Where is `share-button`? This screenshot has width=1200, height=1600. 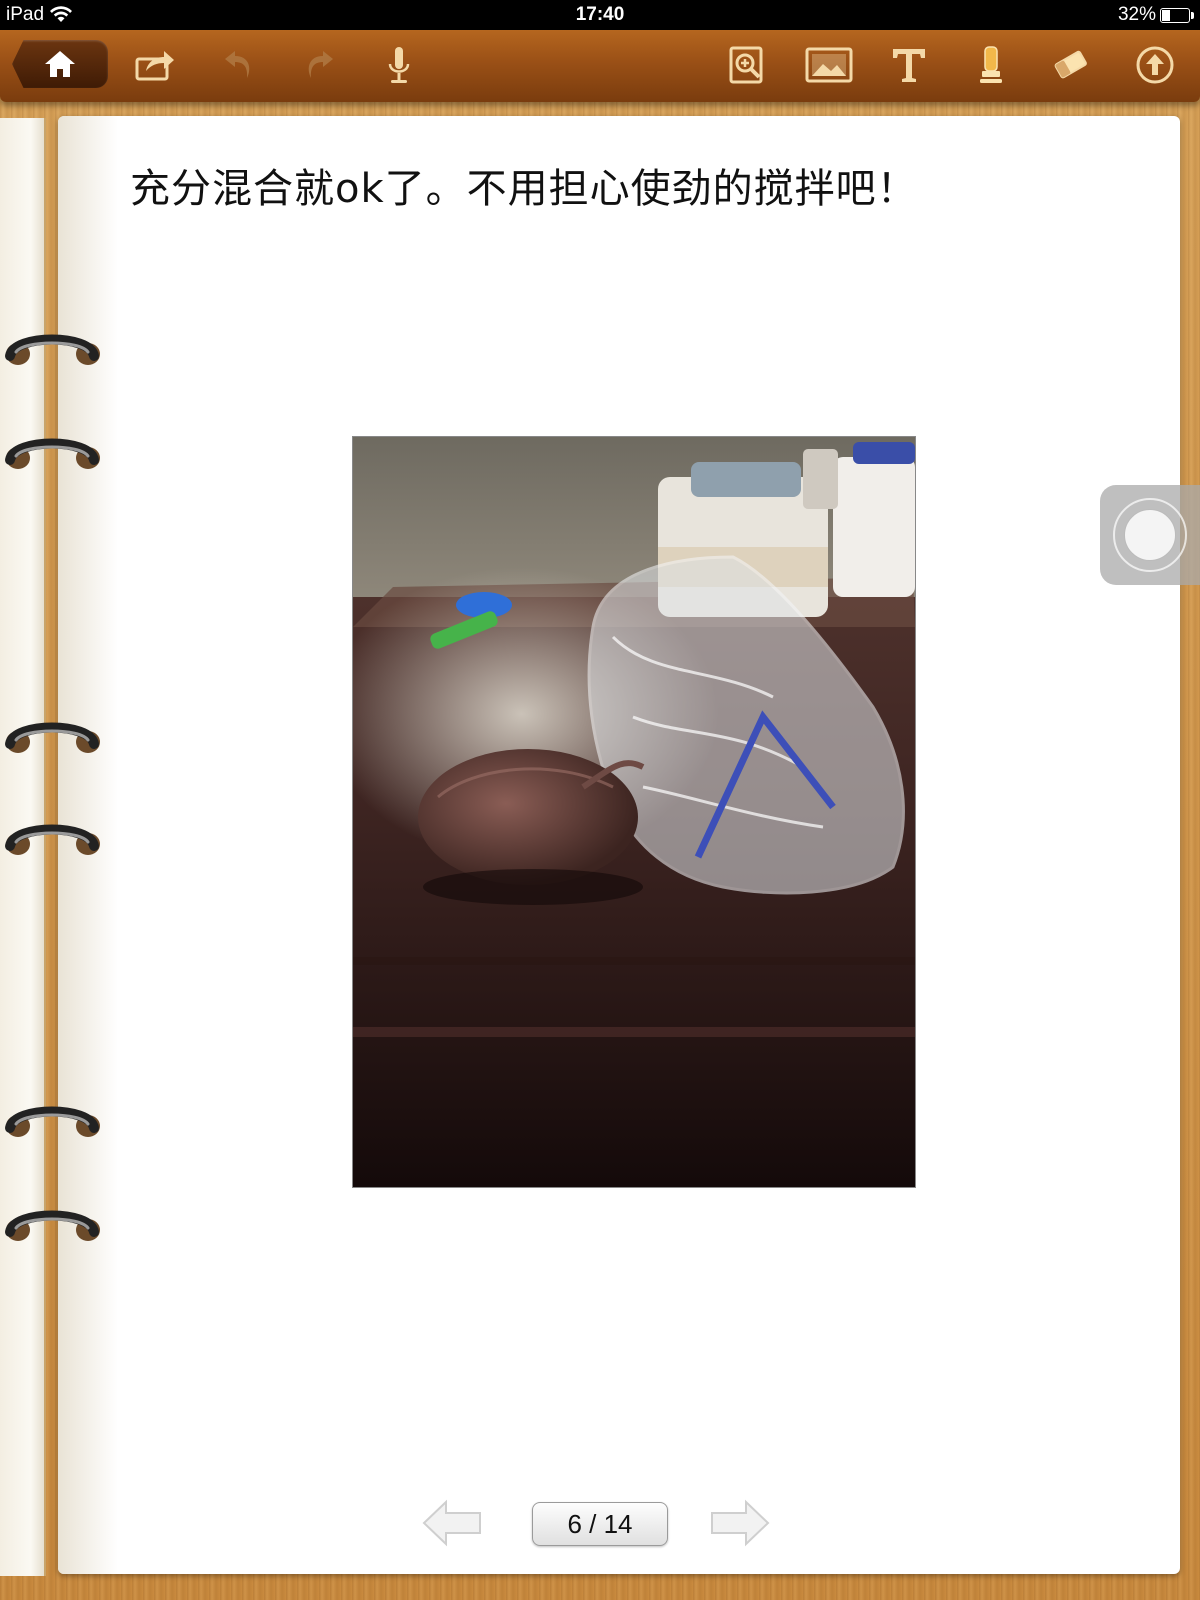 share-button is located at coordinates (155, 65).